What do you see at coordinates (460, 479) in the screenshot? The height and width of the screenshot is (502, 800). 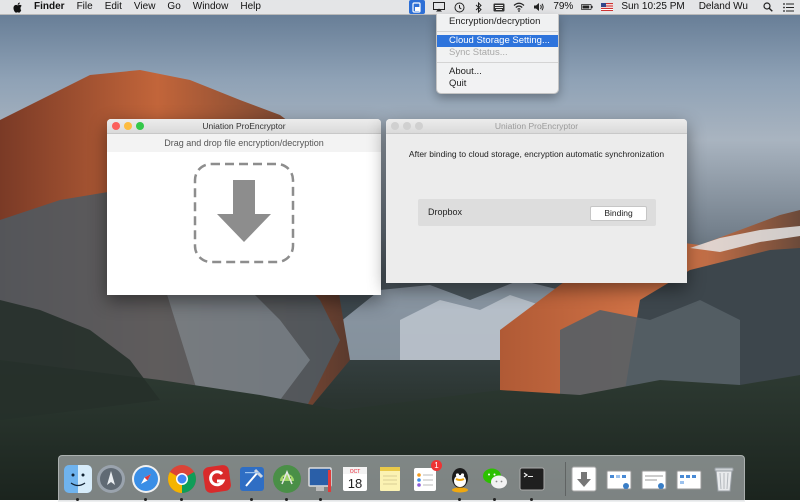 I see `qq-icon` at bounding box center [460, 479].